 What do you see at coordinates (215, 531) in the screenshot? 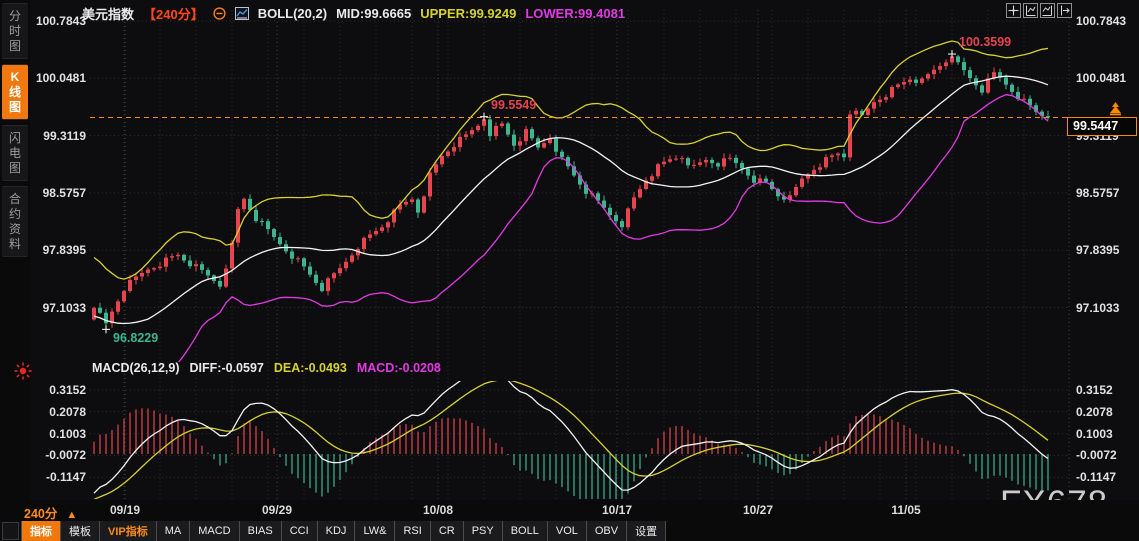
I see `toolbar-item-MACD: MACD` at bounding box center [215, 531].